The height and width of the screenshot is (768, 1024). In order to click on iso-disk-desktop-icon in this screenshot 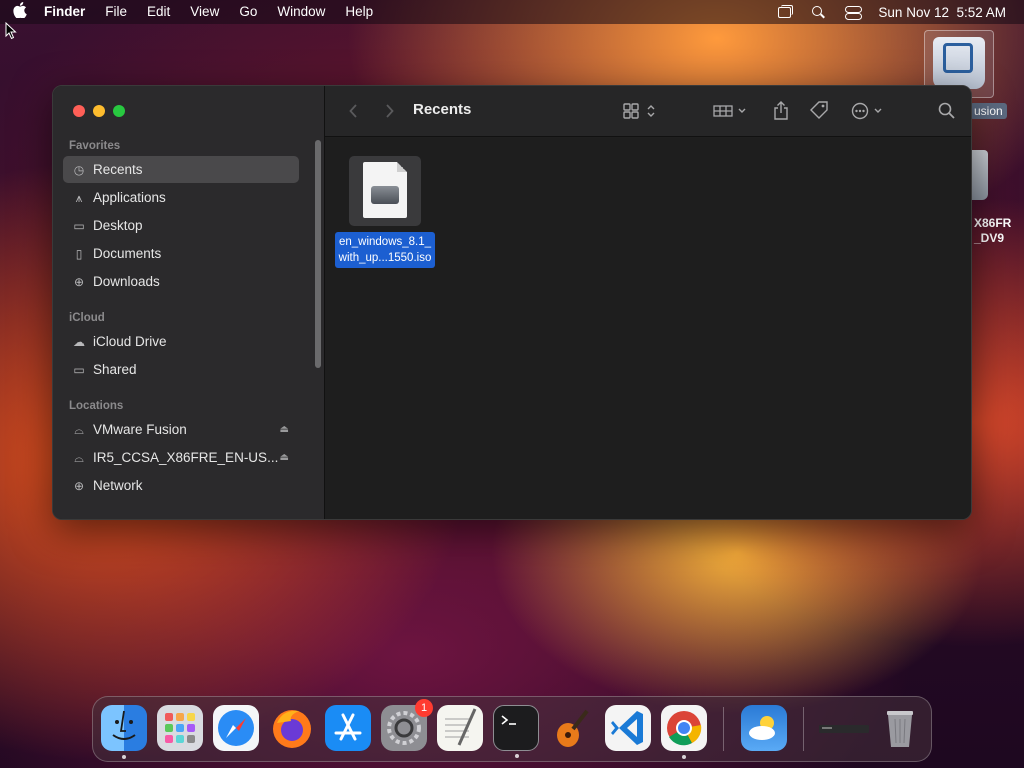, I will do `click(979, 175)`.